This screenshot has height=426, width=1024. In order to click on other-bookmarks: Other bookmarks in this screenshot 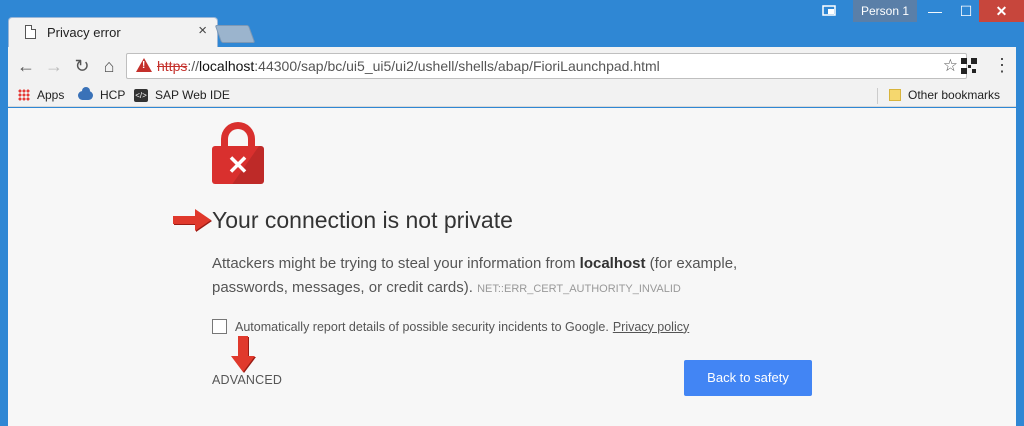, I will do `click(944, 95)`.